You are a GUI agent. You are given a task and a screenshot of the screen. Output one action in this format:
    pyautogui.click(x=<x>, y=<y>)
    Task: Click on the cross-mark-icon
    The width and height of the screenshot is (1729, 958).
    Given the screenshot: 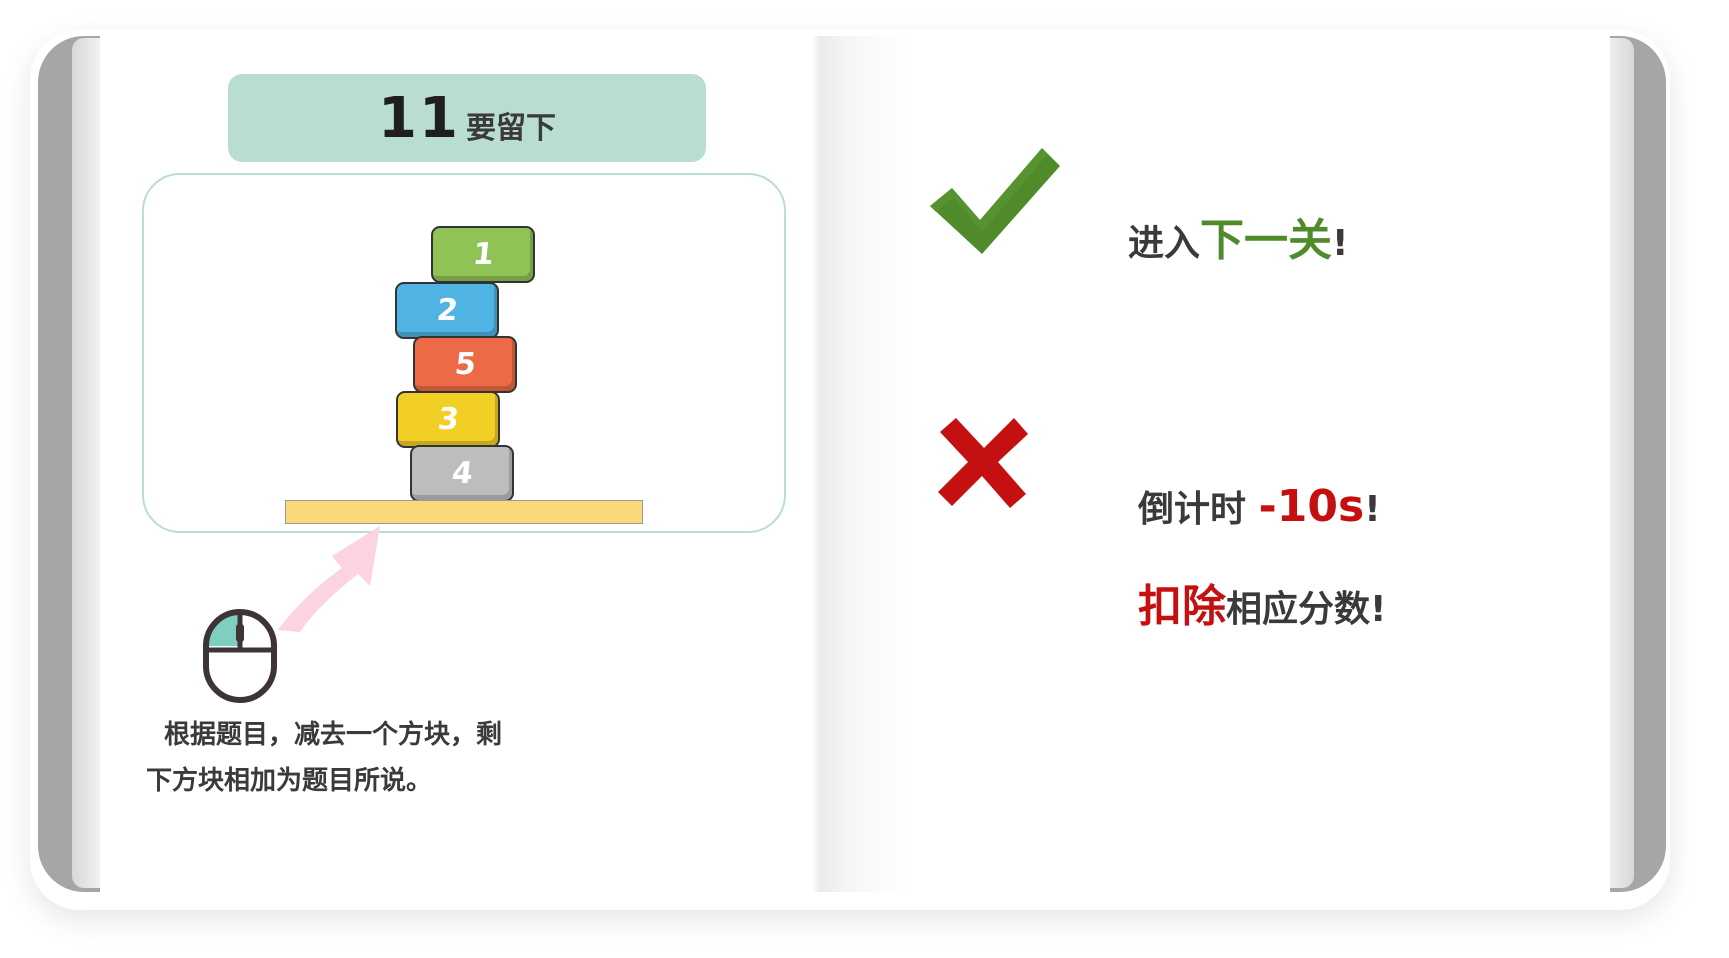 What is the action you would take?
    pyautogui.click(x=983, y=463)
    